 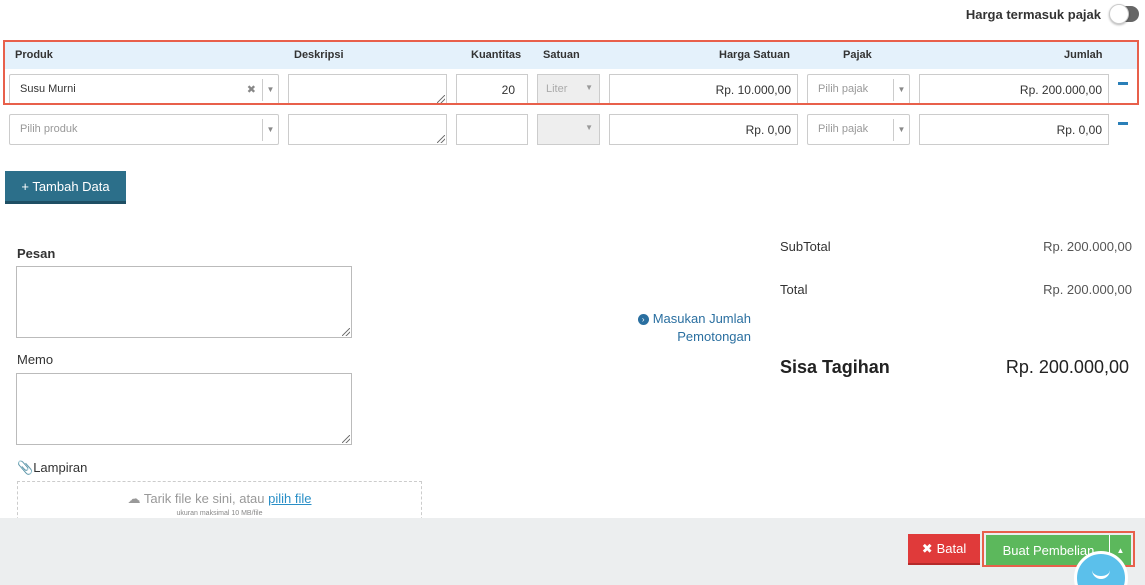 I want to click on dropzone-main: ☁ Tarik file ke sini, atau pilih file, so click(x=219, y=499).